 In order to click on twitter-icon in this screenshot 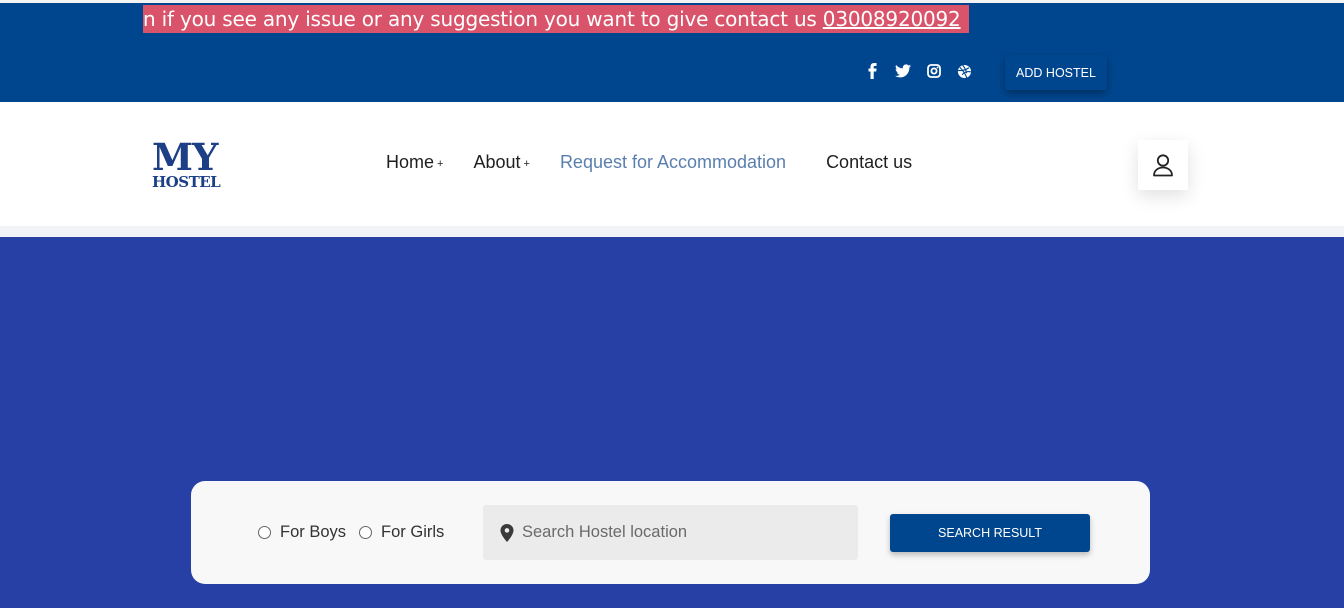, I will do `click(902, 71)`.